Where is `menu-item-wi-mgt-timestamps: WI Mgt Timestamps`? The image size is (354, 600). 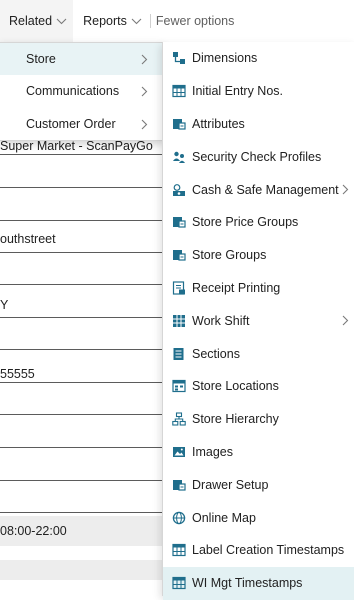
menu-item-wi-mgt-timestamps: WI Mgt Timestamps is located at coordinates (258, 583).